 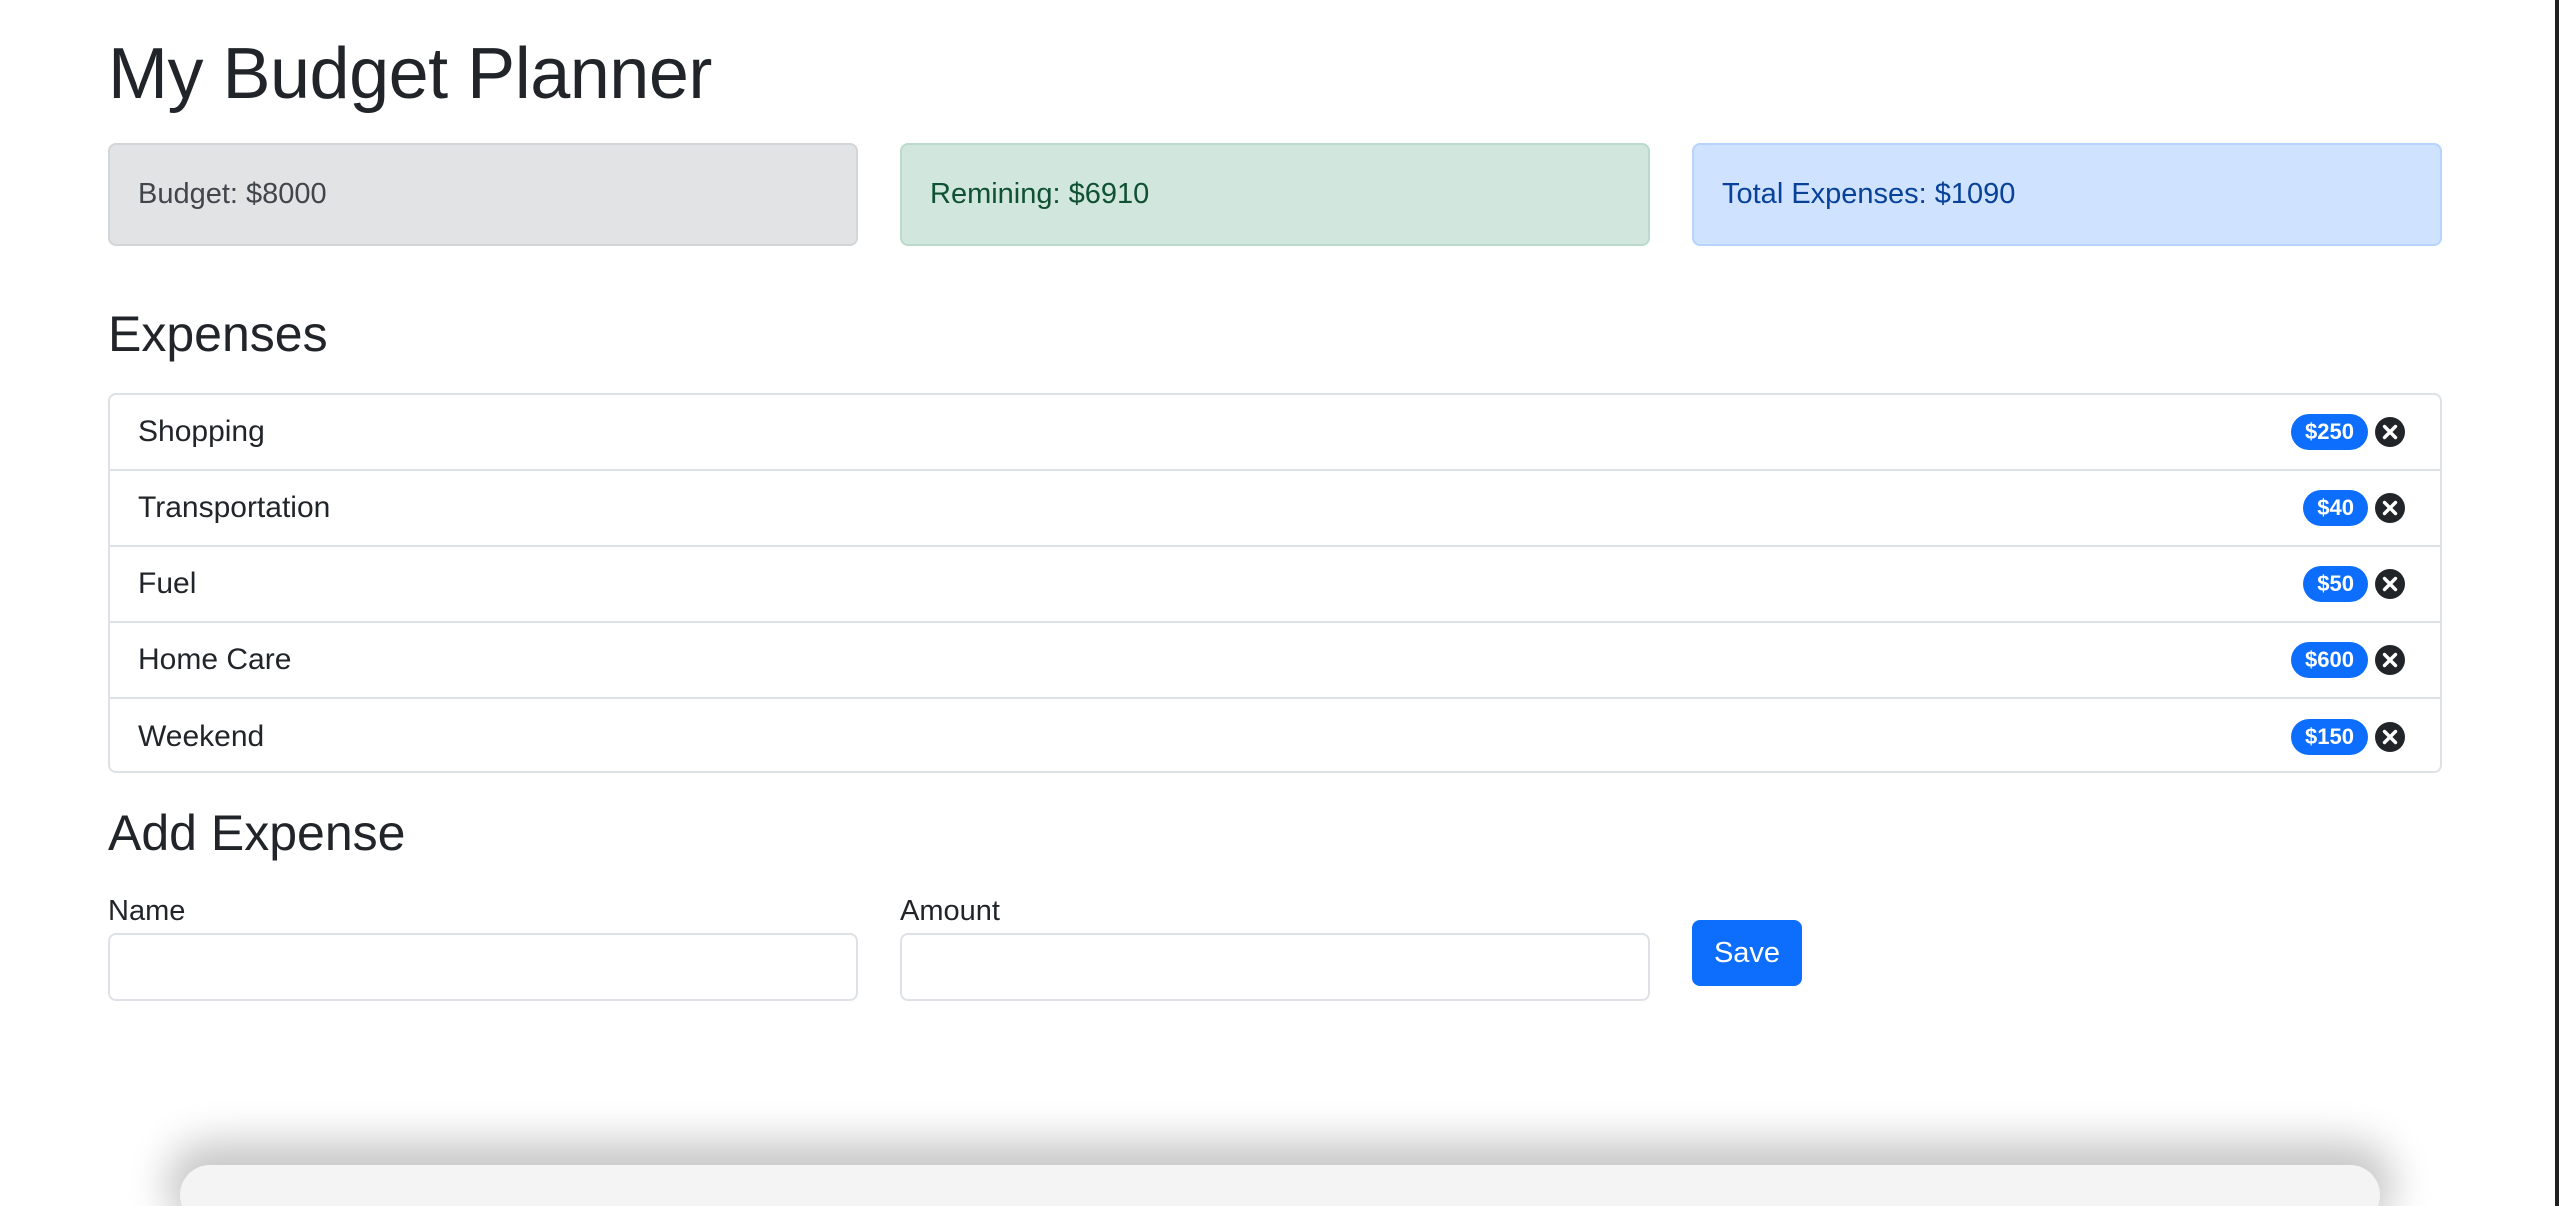 What do you see at coordinates (2329, 432) in the screenshot?
I see `amount-badge: $250` at bounding box center [2329, 432].